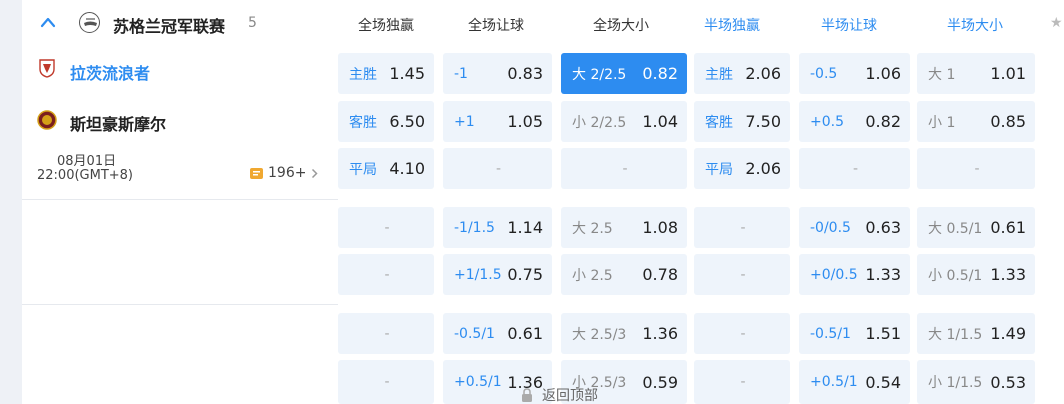 The width and height of the screenshot is (1064, 404). Describe the element at coordinates (48, 22) in the screenshot. I see `chevron-up-icon` at that location.